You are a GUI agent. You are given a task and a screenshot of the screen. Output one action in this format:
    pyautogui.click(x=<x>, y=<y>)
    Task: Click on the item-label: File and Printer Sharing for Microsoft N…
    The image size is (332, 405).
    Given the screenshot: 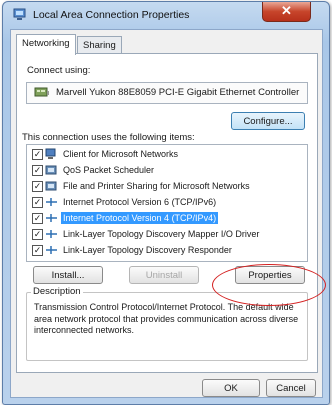 What is the action you would take?
    pyautogui.click(x=156, y=186)
    